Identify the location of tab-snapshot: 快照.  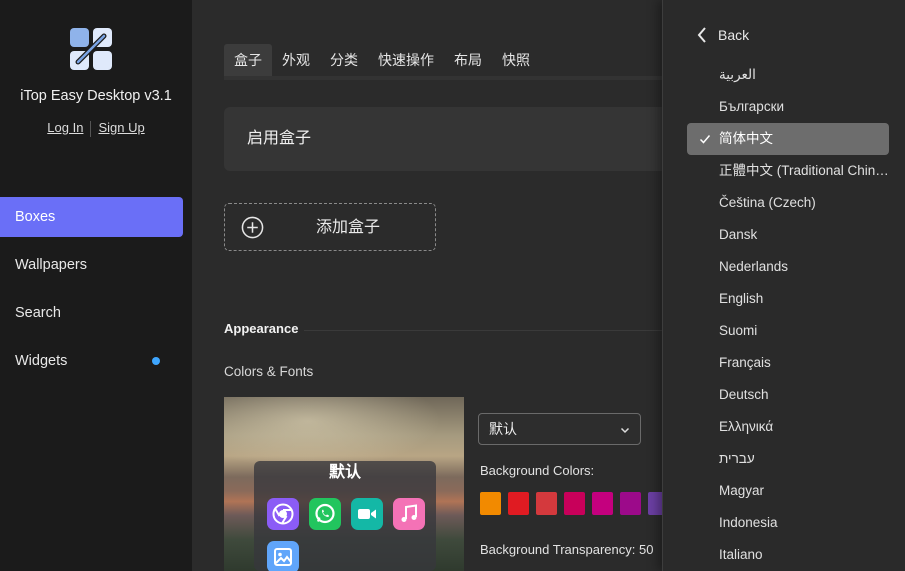
(516, 60).